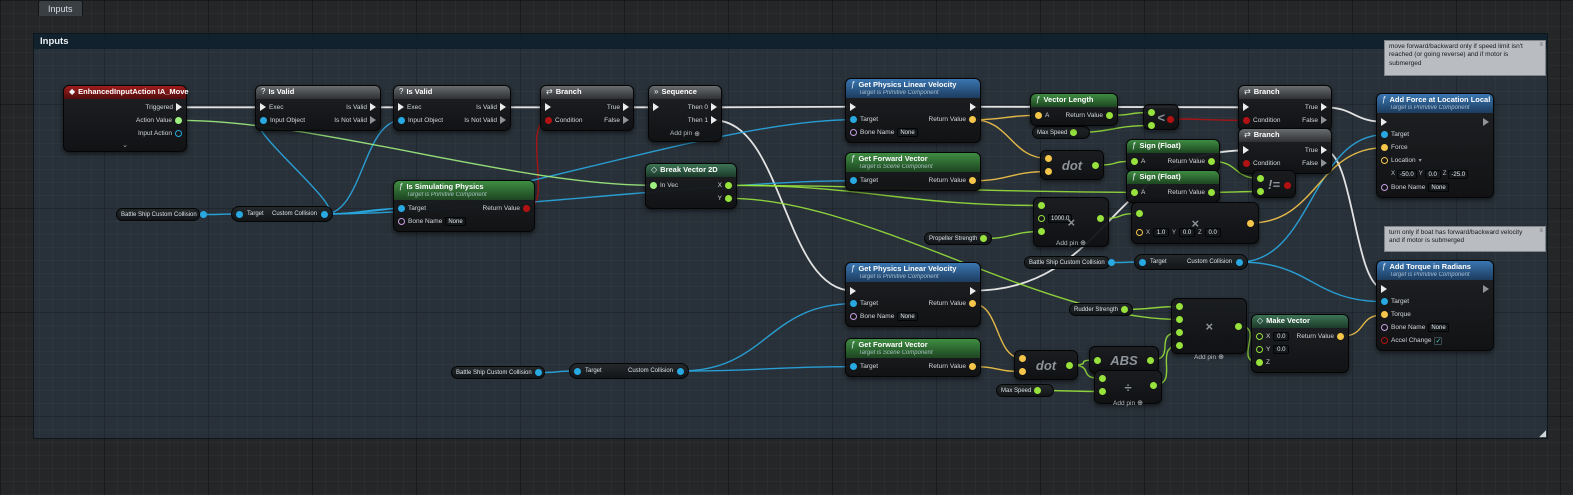 The image size is (1573, 495). Describe the element at coordinates (1128, 404) in the screenshot. I see `add-pin-button: Add pin ⊕` at that location.